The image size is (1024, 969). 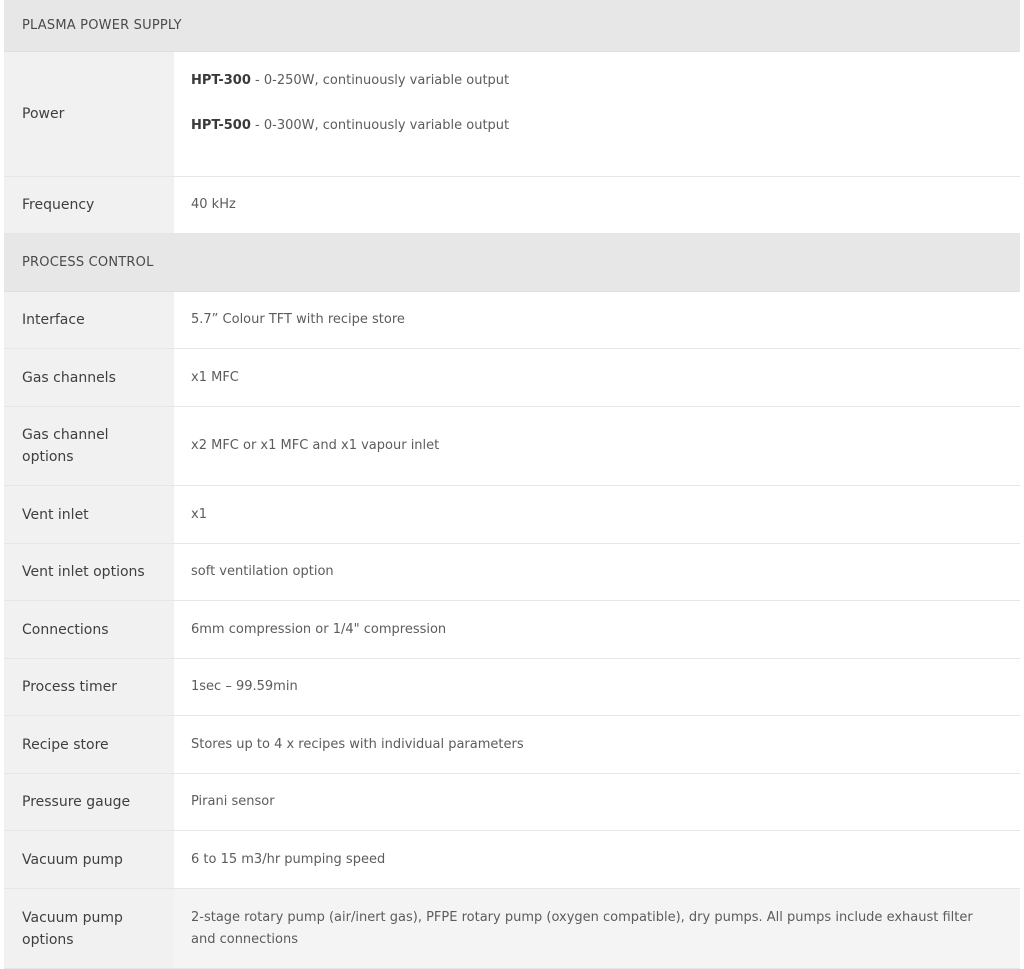 What do you see at coordinates (512, 26) in the screenshot?
I see `section-header-plasma-power-supply: PLASMA POWER SUPPLY` at bounding box center [512, 26].